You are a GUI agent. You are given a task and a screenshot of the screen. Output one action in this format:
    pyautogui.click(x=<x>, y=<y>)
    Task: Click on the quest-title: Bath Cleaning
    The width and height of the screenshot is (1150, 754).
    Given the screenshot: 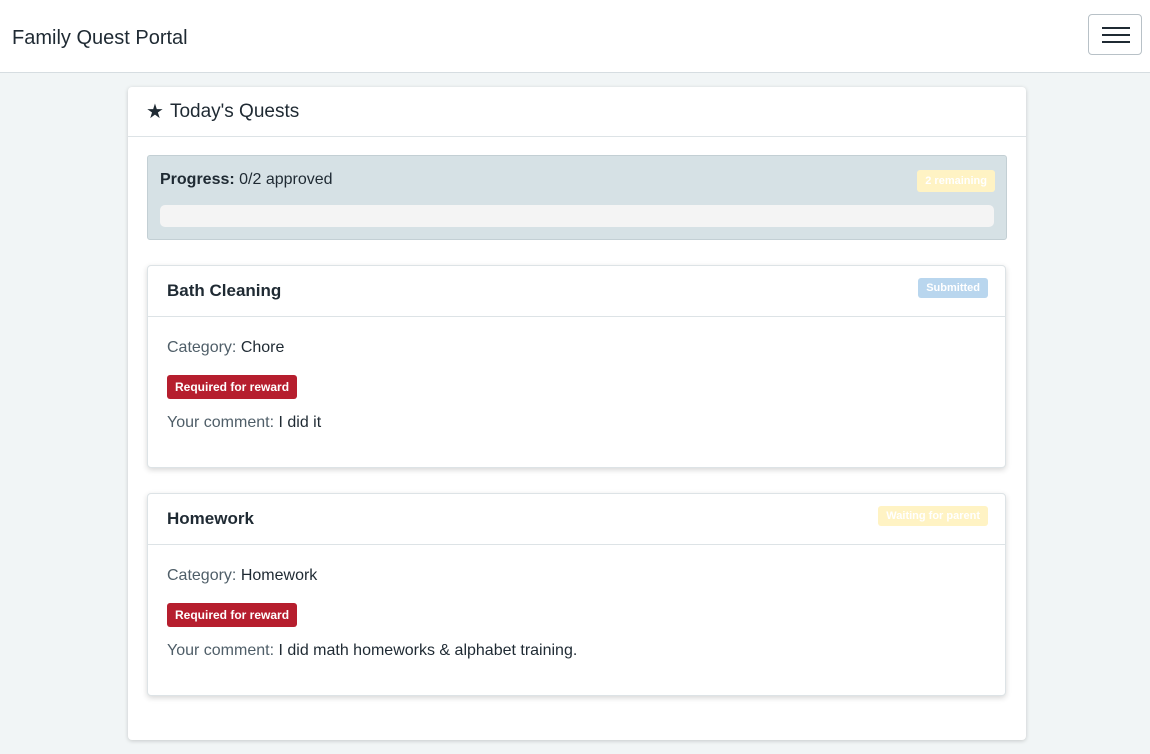 What is the action you would take?
    pyautogui.click(x=224, y=290)
    